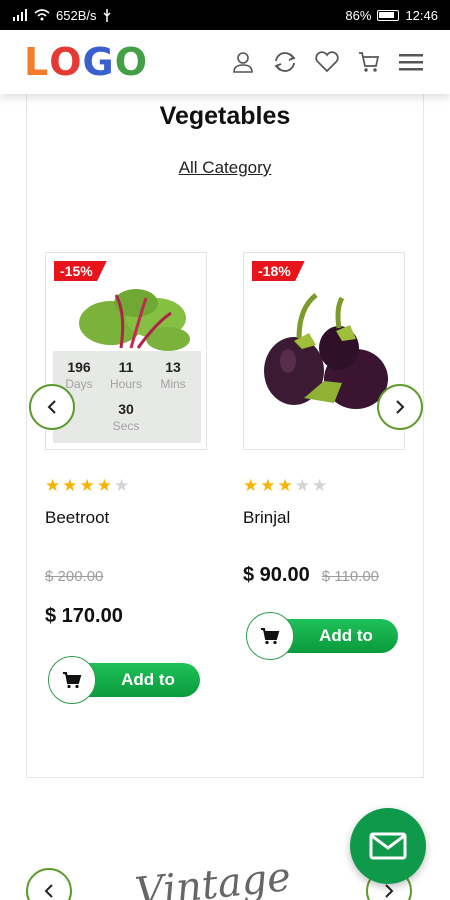  I want to click on compare-icon, so click(285, 62).